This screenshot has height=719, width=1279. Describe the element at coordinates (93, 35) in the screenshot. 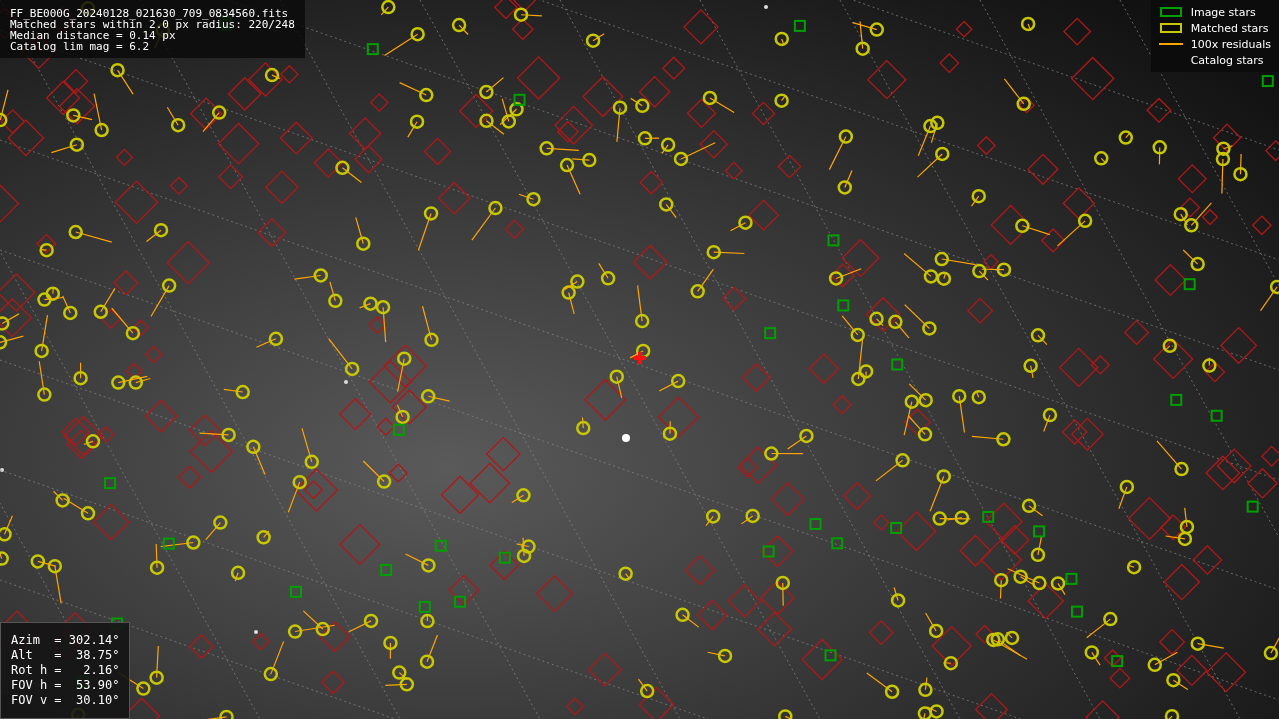

I see `info-text: Median distance = 0.14 px` at that location.